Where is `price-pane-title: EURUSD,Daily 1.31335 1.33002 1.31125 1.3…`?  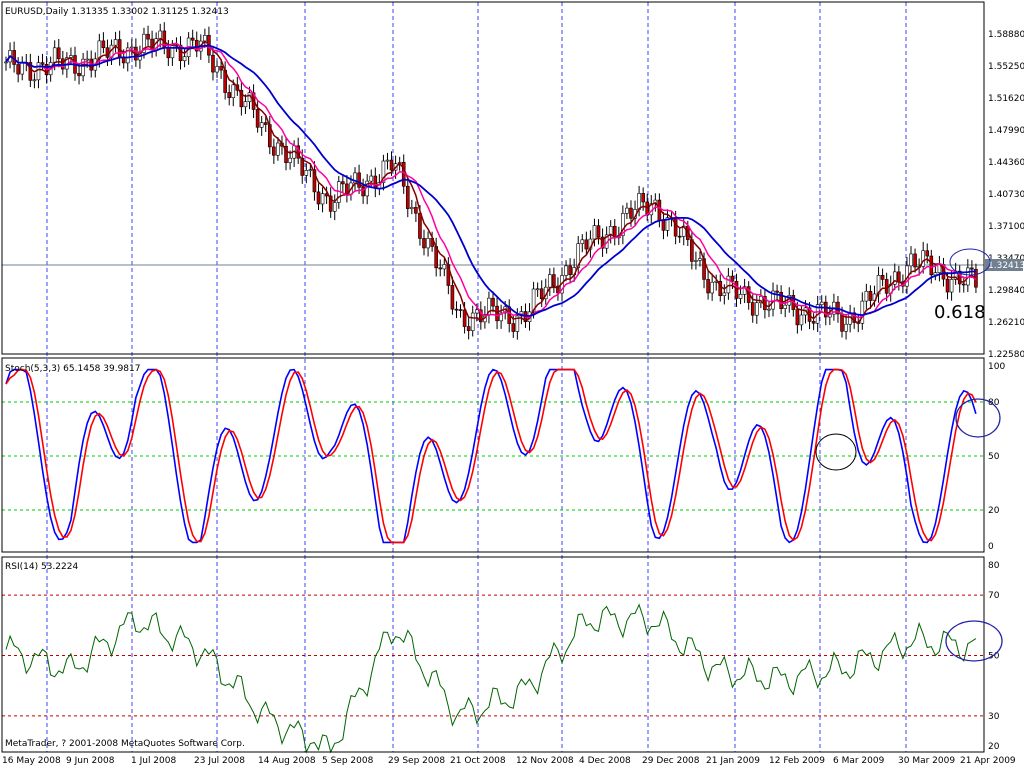 price-pane-title: EURUSD,Daily 1.31335 1.33002 1.31125 1.3… is located at coordinates (117, 12).